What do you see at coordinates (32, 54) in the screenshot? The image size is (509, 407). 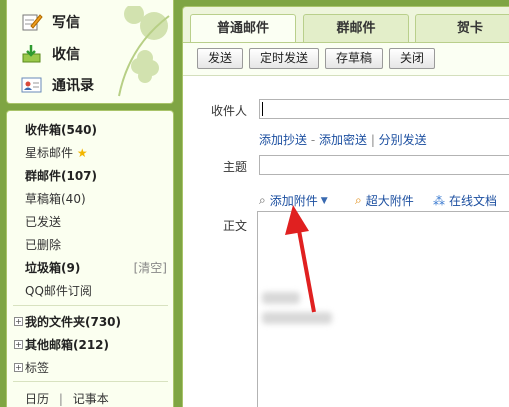 I see `inbox-download-icon` at bounding box center [32, 54].